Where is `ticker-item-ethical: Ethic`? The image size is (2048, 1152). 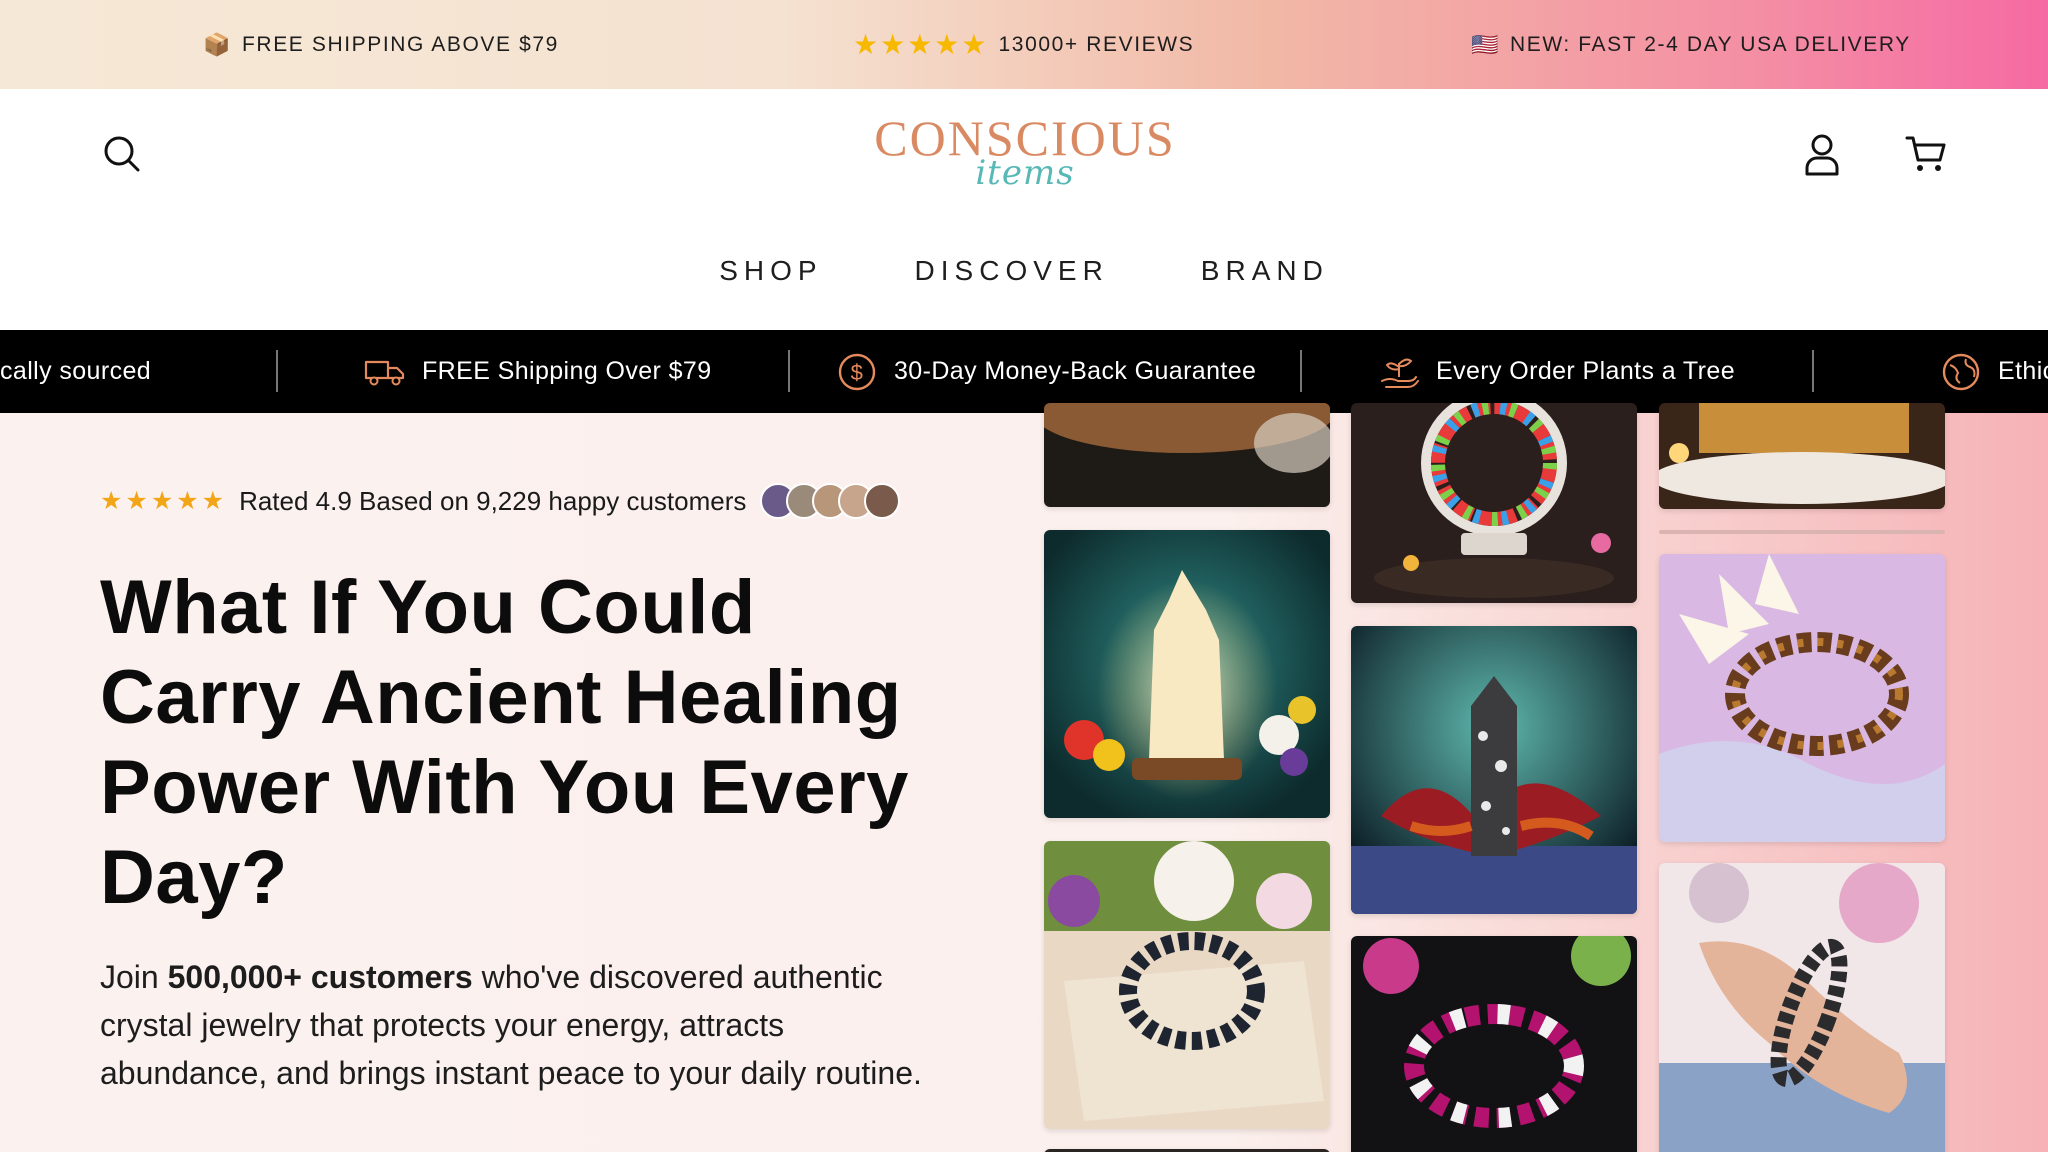
ticker-item-ethical: Ethic is located at coordinates (1994, 371).